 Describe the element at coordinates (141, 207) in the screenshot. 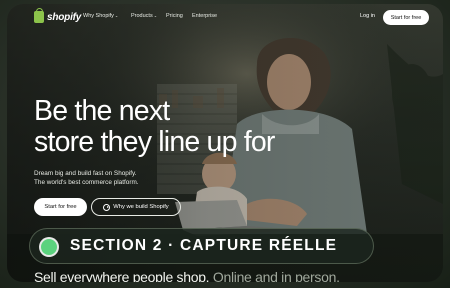

I see `why-we-build-label: Why we build Shopify` at that location.